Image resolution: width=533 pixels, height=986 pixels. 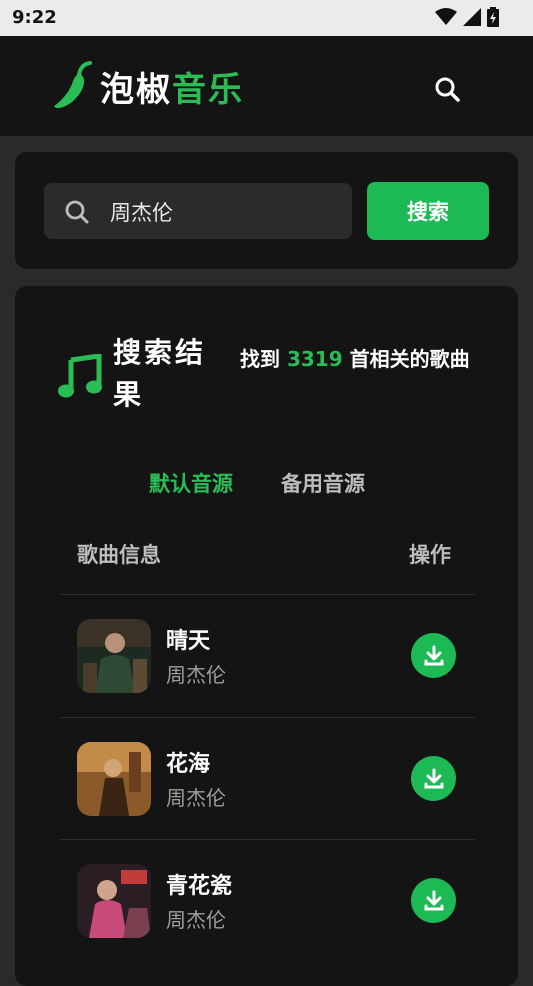 I want to click on column-header-info: 歌曲信息, so click(x=119, y=555).